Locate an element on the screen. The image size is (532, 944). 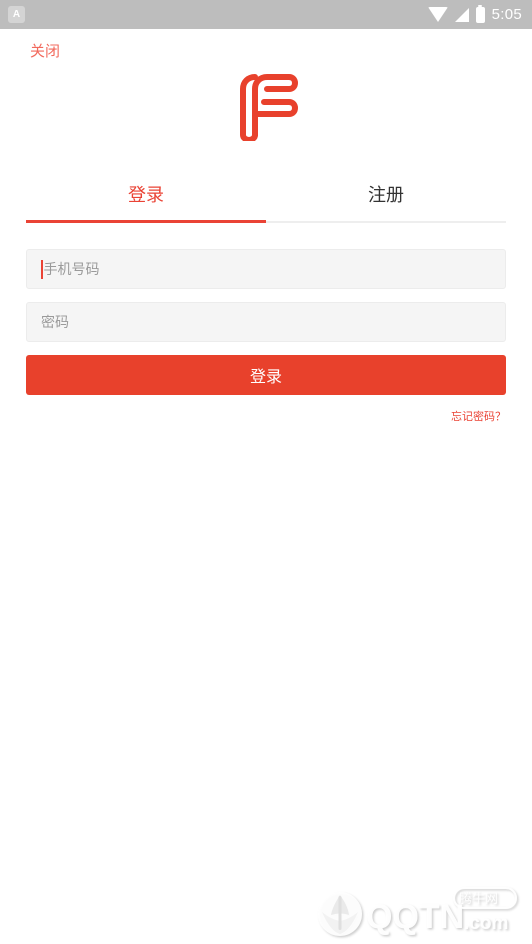
forgot-password-row: 忘记密码？ is located at coordinates (266, 416).